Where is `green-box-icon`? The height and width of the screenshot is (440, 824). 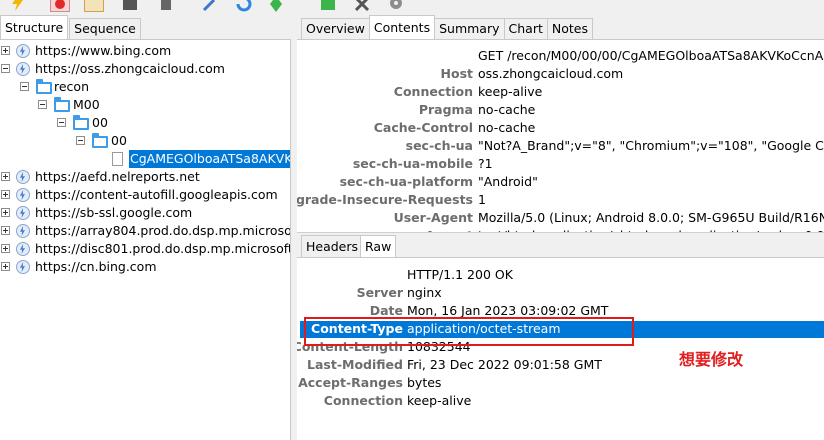 green-box-icon is located at coordinates (328, 6).